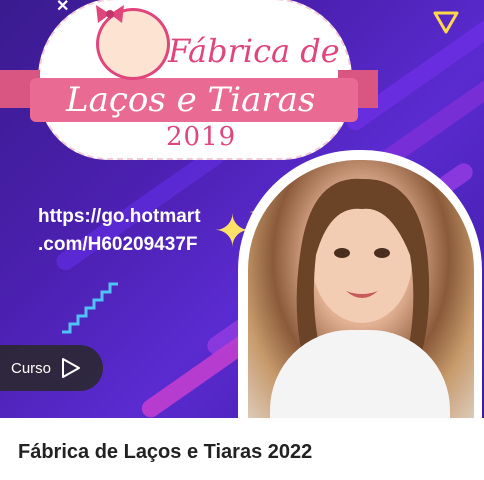 The width and height of the screenshot is (484, 480). I want to click on stairs-decor-icon, so click(90, 308).